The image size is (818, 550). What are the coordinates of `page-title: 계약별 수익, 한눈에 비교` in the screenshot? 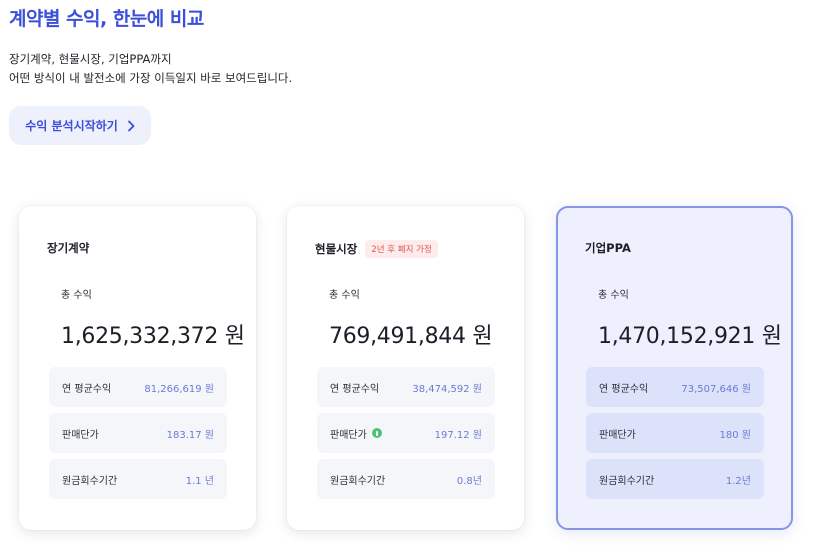 It's located at (106, 19).